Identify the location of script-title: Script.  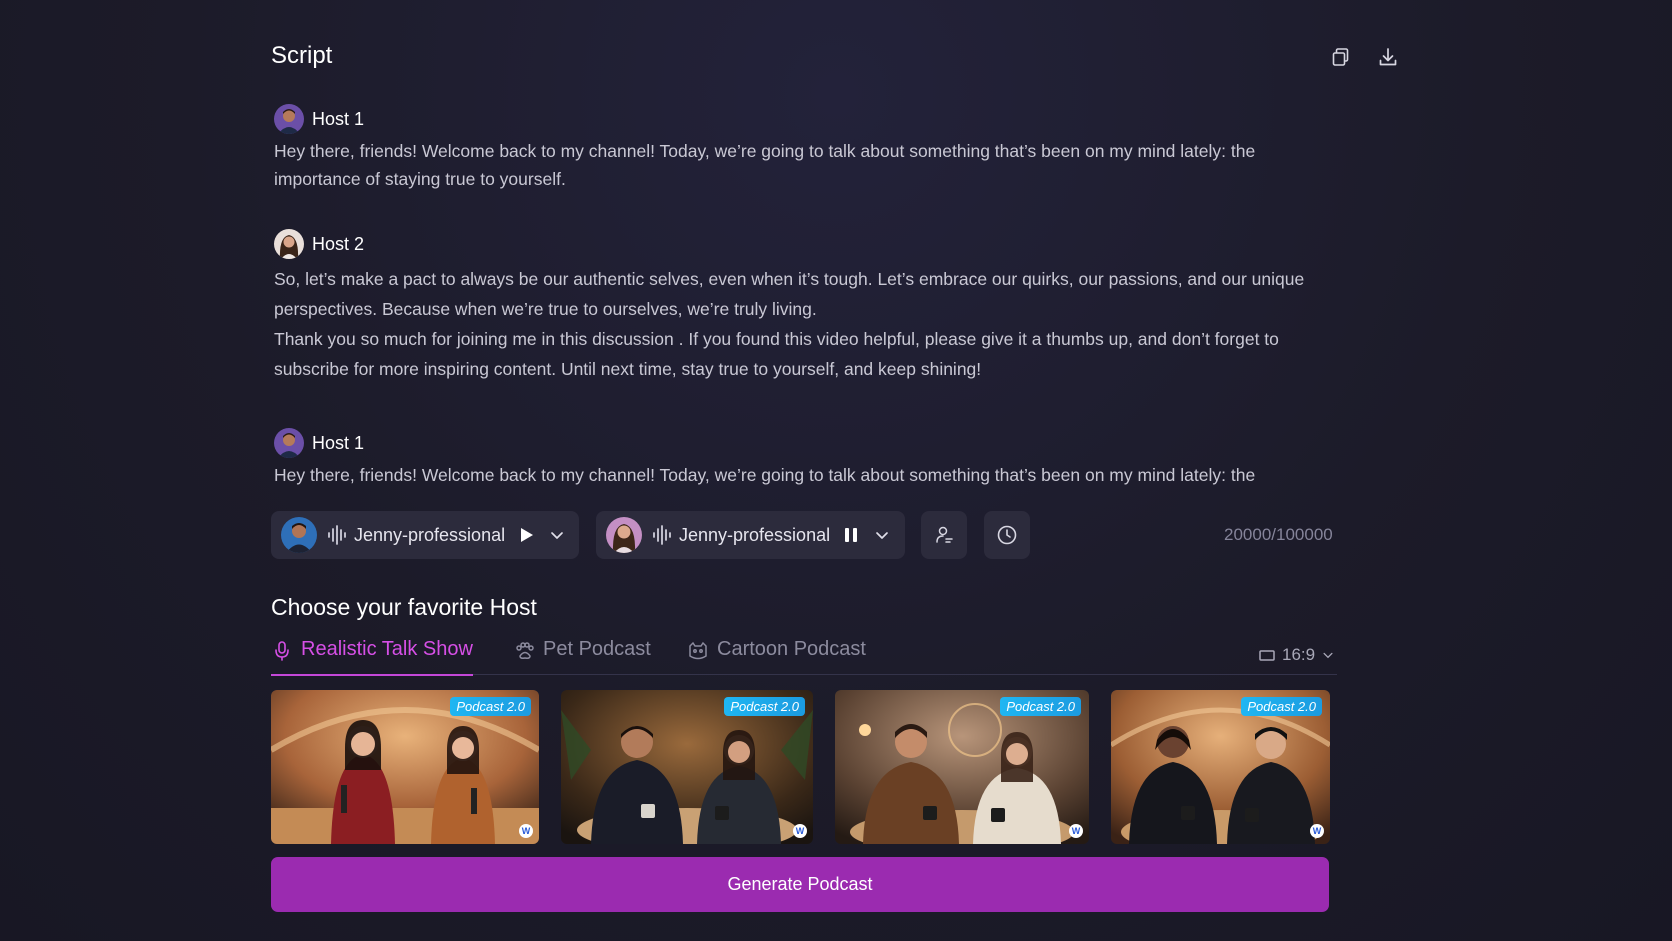
(302, 55).